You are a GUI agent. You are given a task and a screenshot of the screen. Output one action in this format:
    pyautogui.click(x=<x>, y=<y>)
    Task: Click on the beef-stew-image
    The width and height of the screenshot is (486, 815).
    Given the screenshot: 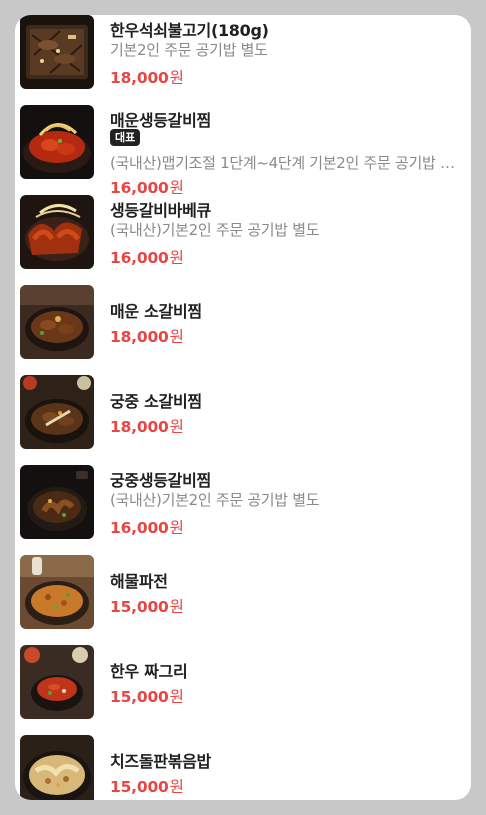 What is the action you would take?
    pyautogui.click(x=57, y=682)
    